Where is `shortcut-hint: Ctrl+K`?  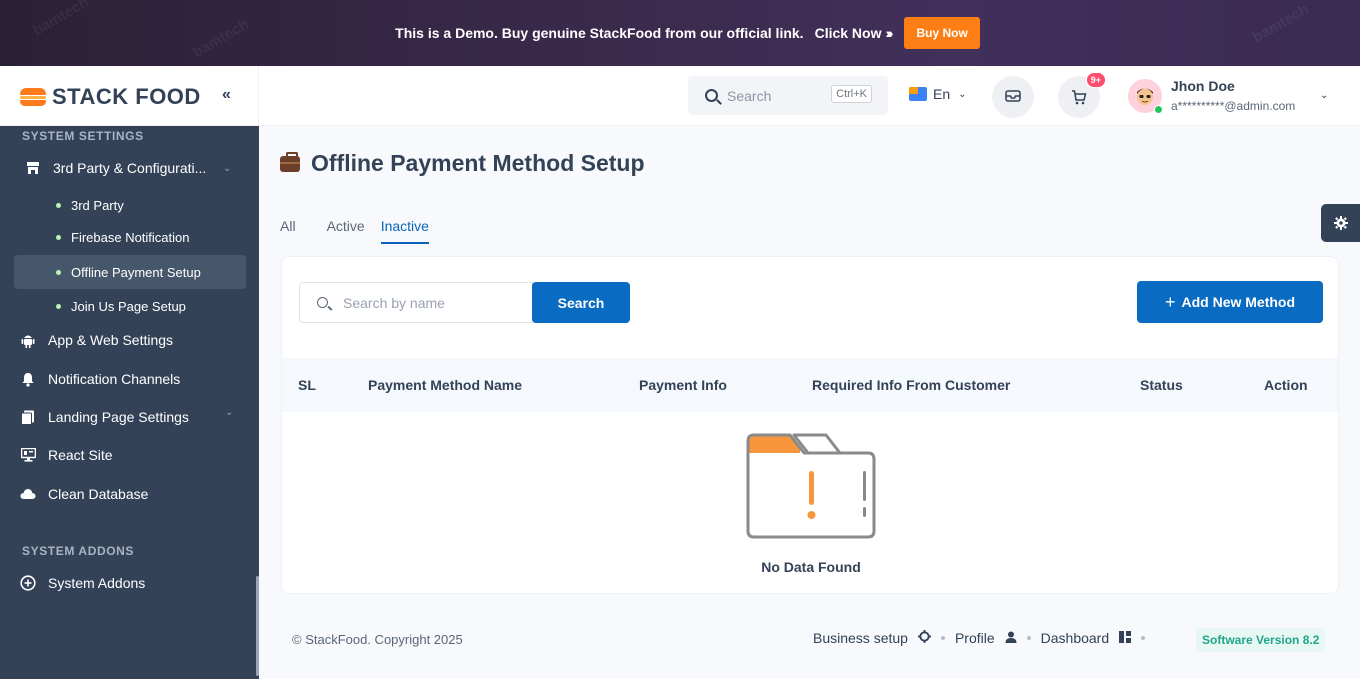 shortcut-hint: Ctrl+K is located at coordinates (851, 94).